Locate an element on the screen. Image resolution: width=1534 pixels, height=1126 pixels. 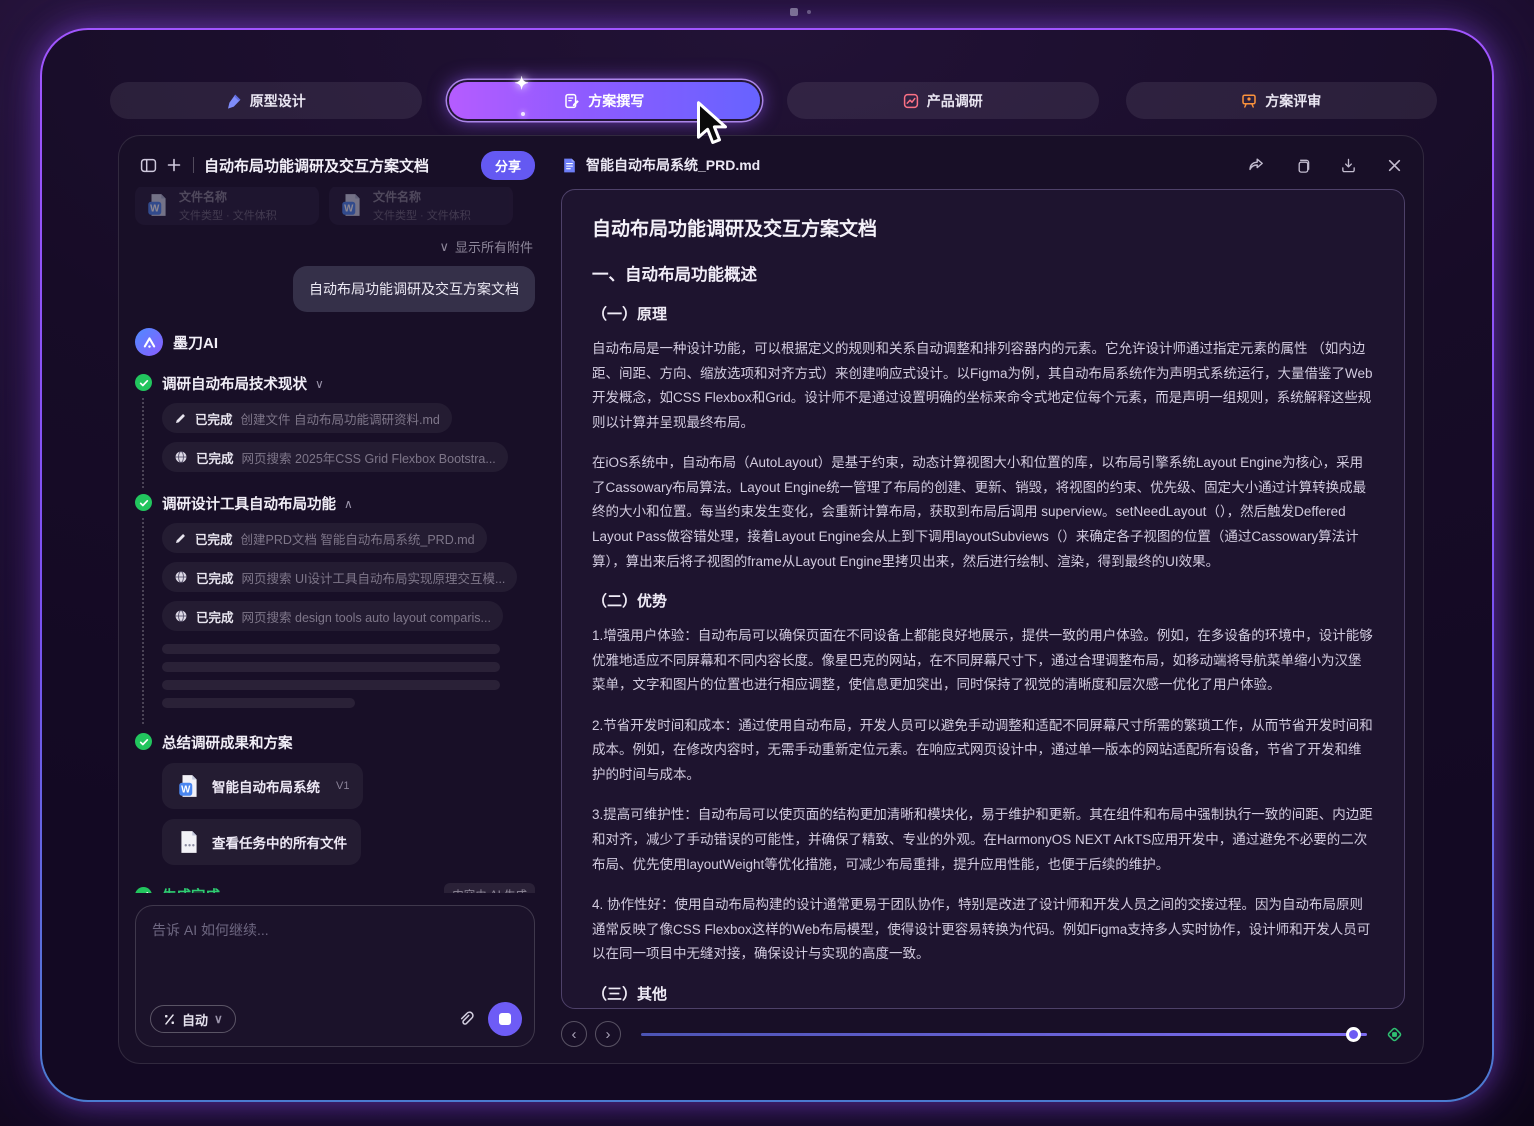
doc-heading: 一、自动布局功能概述 is located at coordinates (674, 275).